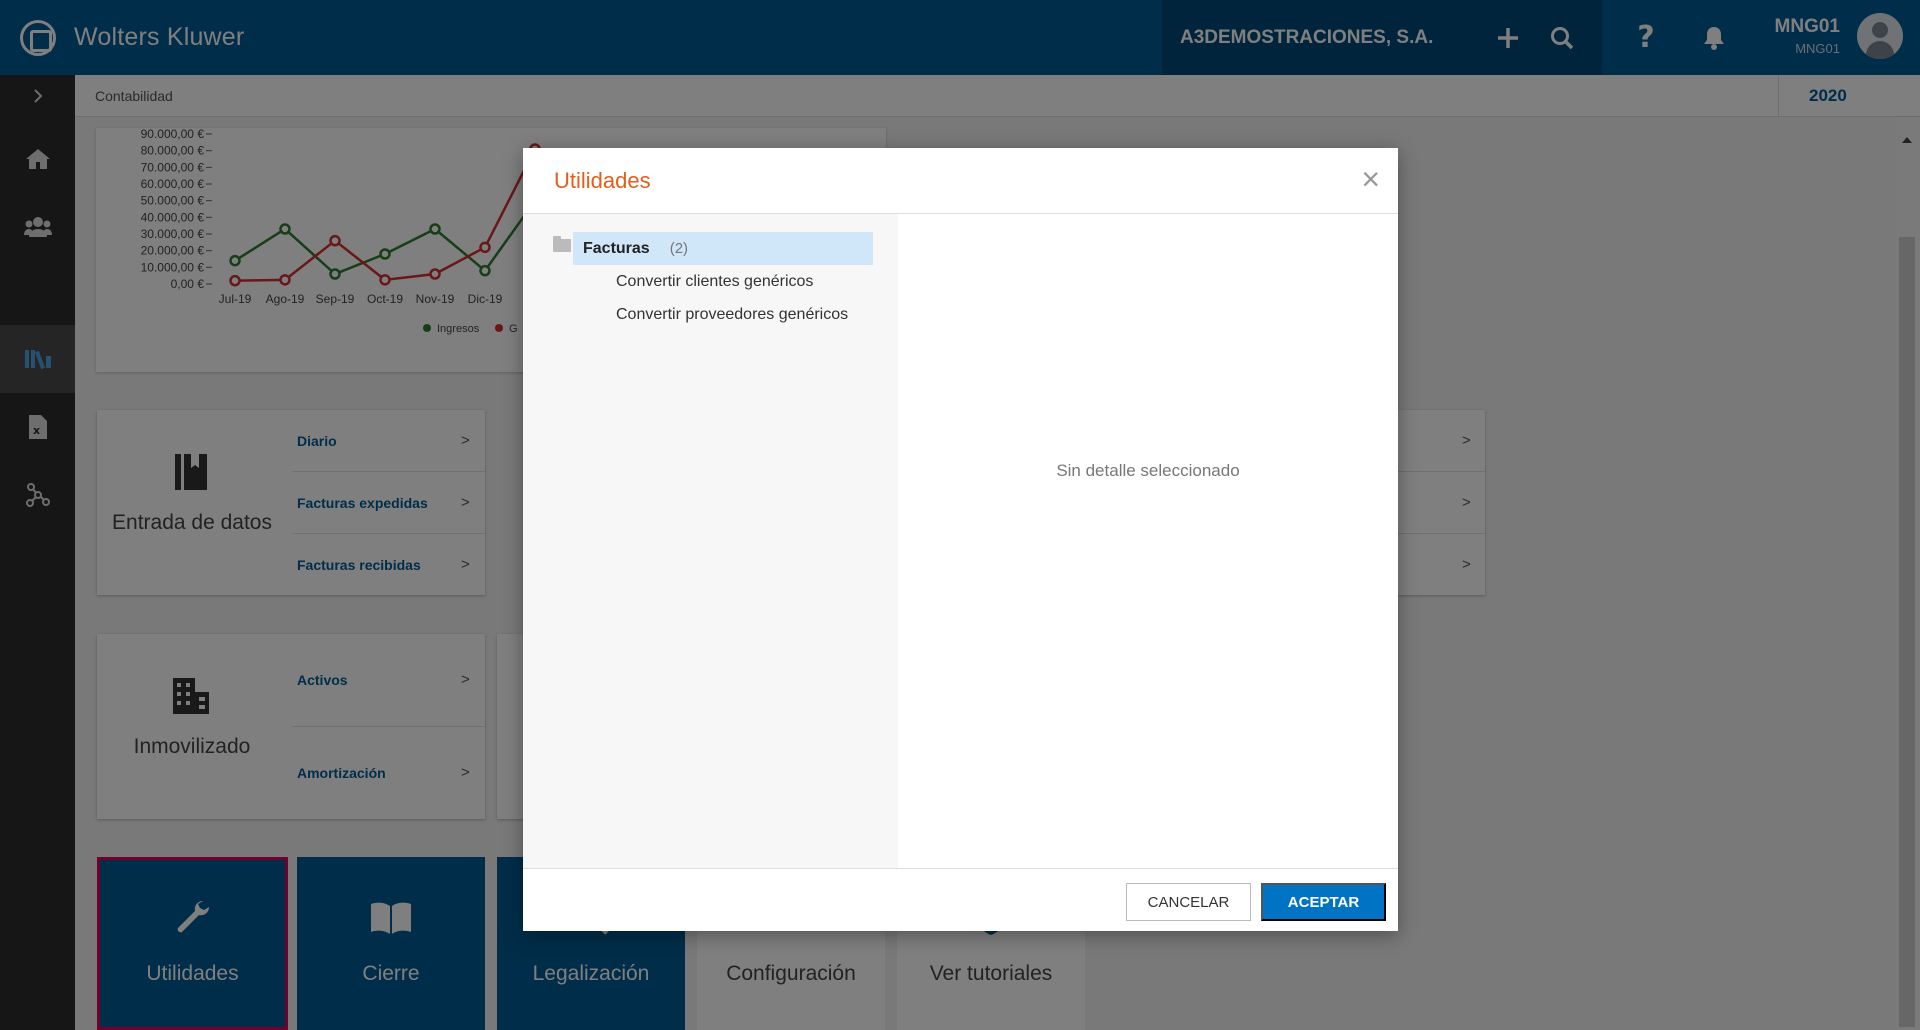 This screenshot has width=1920, height=1030. What do you see at coordinates (1188, 902) in the screenshot?
I see `cancel-button: CANCELAR` at bounding box center [1188, 902].